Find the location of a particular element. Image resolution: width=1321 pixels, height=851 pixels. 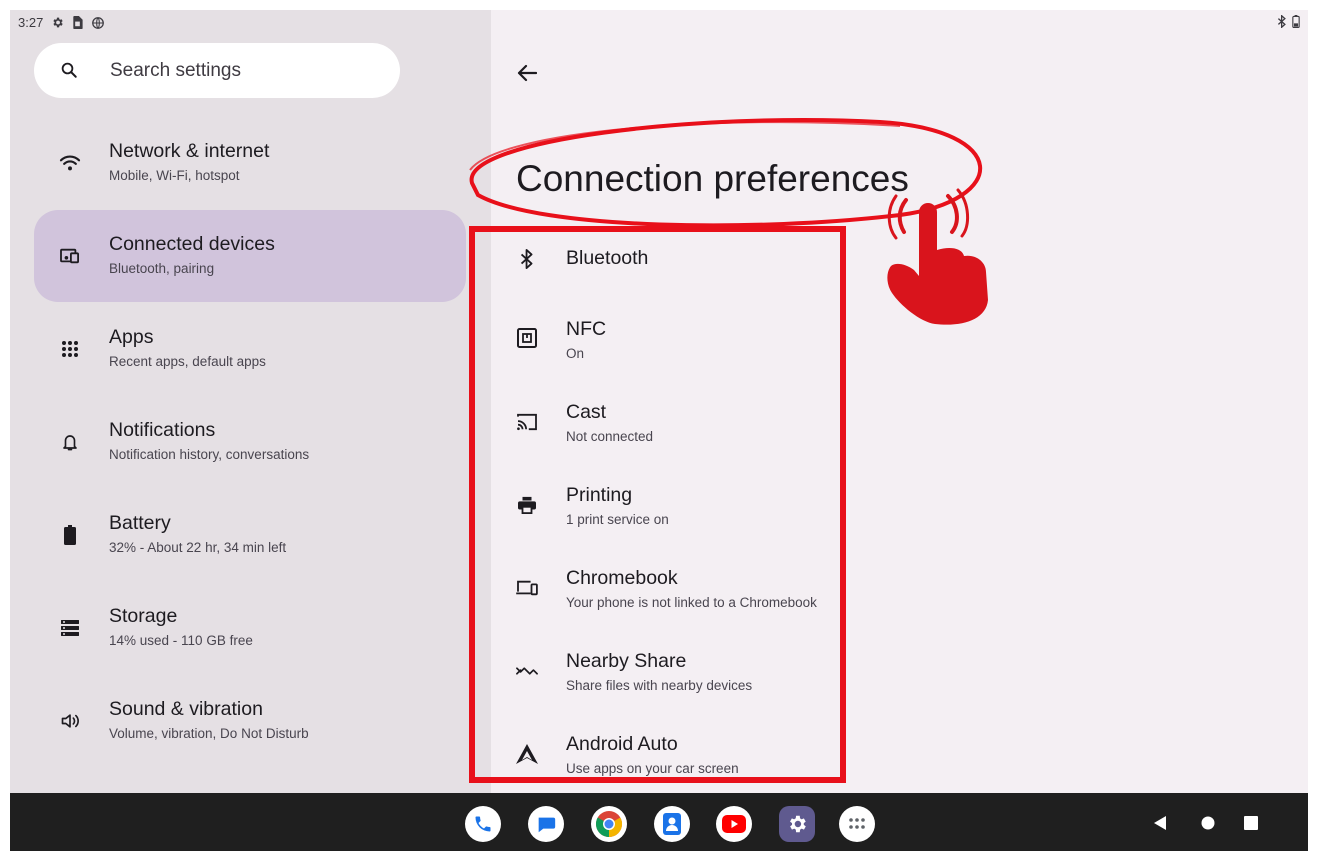

sidebar-item-subtitle: Mobile, Wi-Fi, hotspot is located at coordinates (174, 175).